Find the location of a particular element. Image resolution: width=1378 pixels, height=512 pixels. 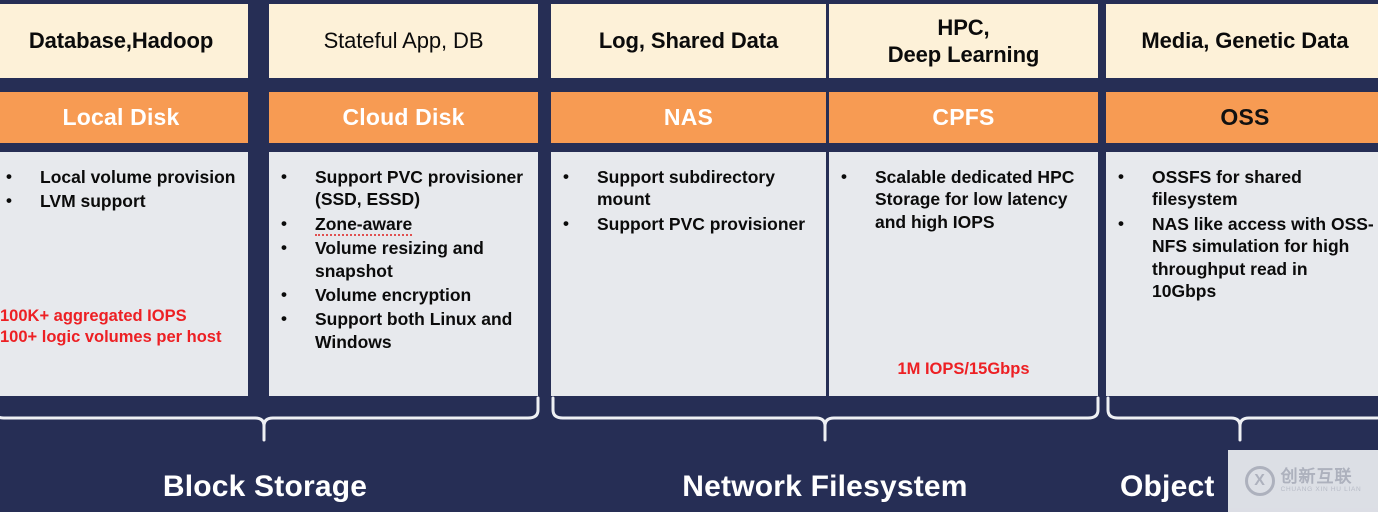

note-line: 100+ logic volumes per host is located at coordinates (111, 336).